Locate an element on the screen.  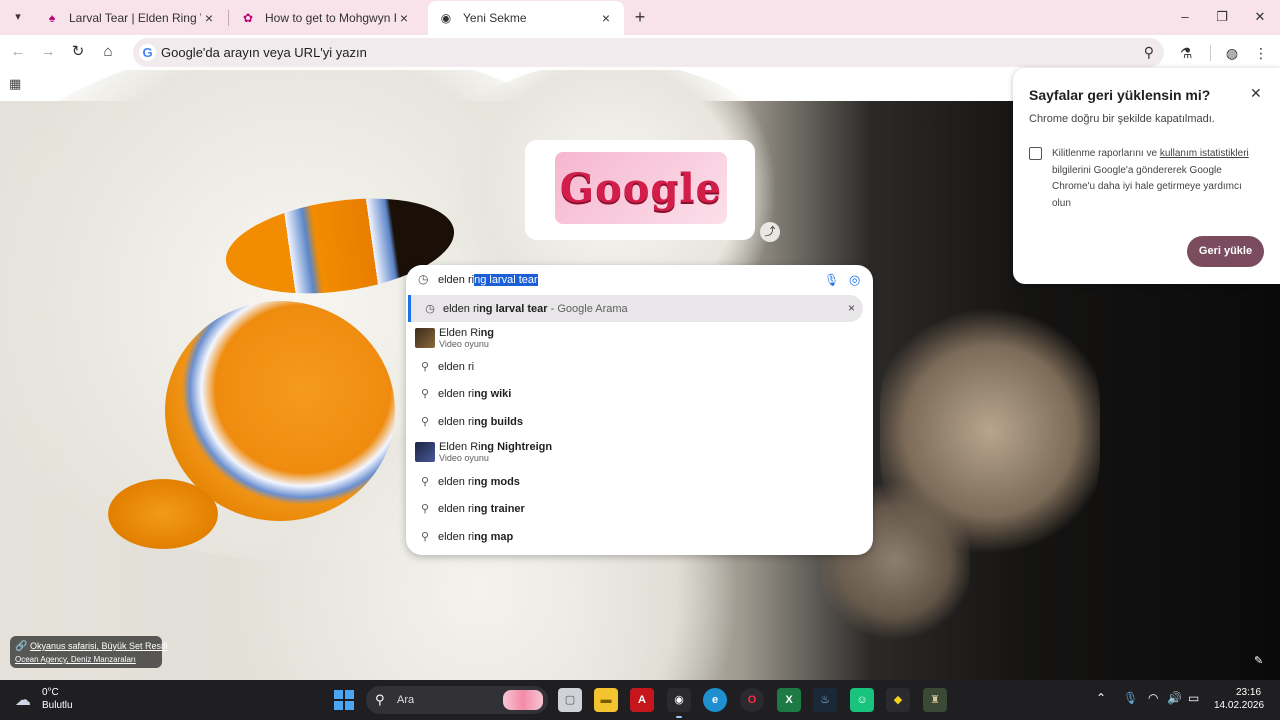
suggestion-completion: ng builds is located at coordinates (498, 421).